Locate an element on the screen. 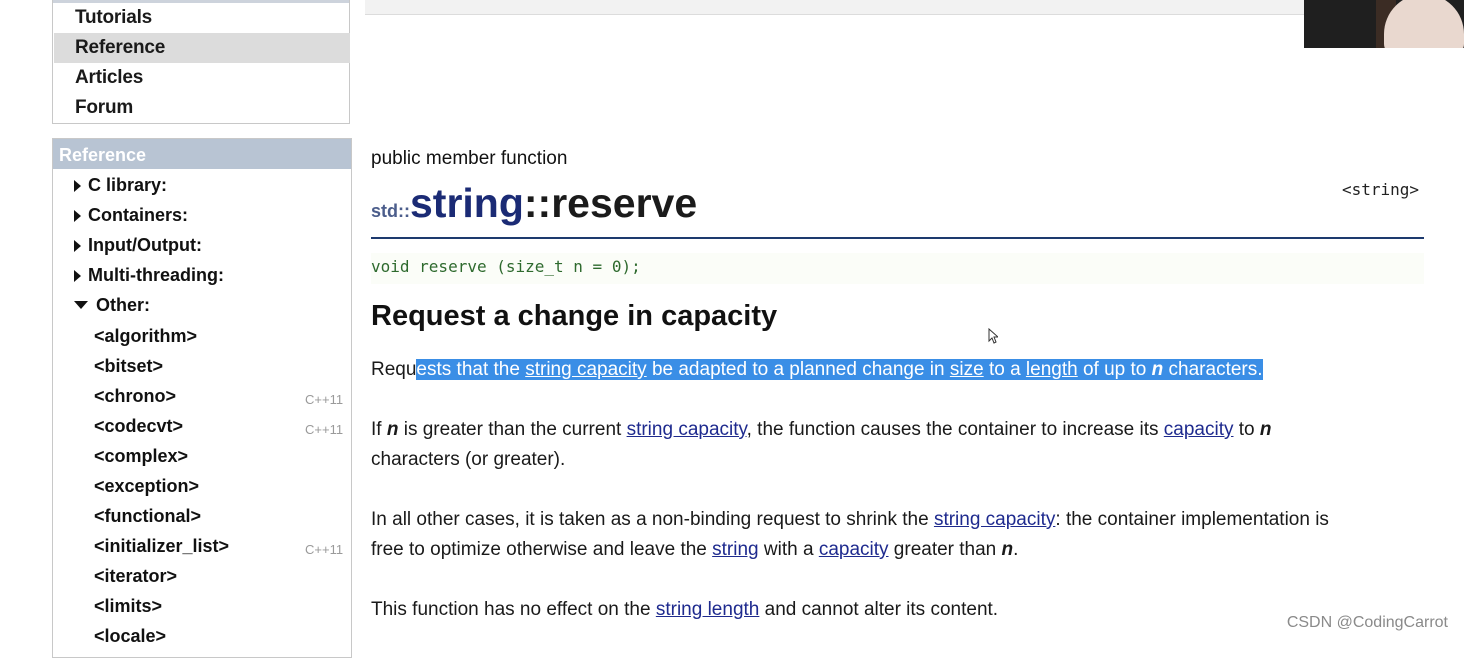 The width and height of the screenshot is (1464, 658). text: with a is located at coordinates (788, 549).